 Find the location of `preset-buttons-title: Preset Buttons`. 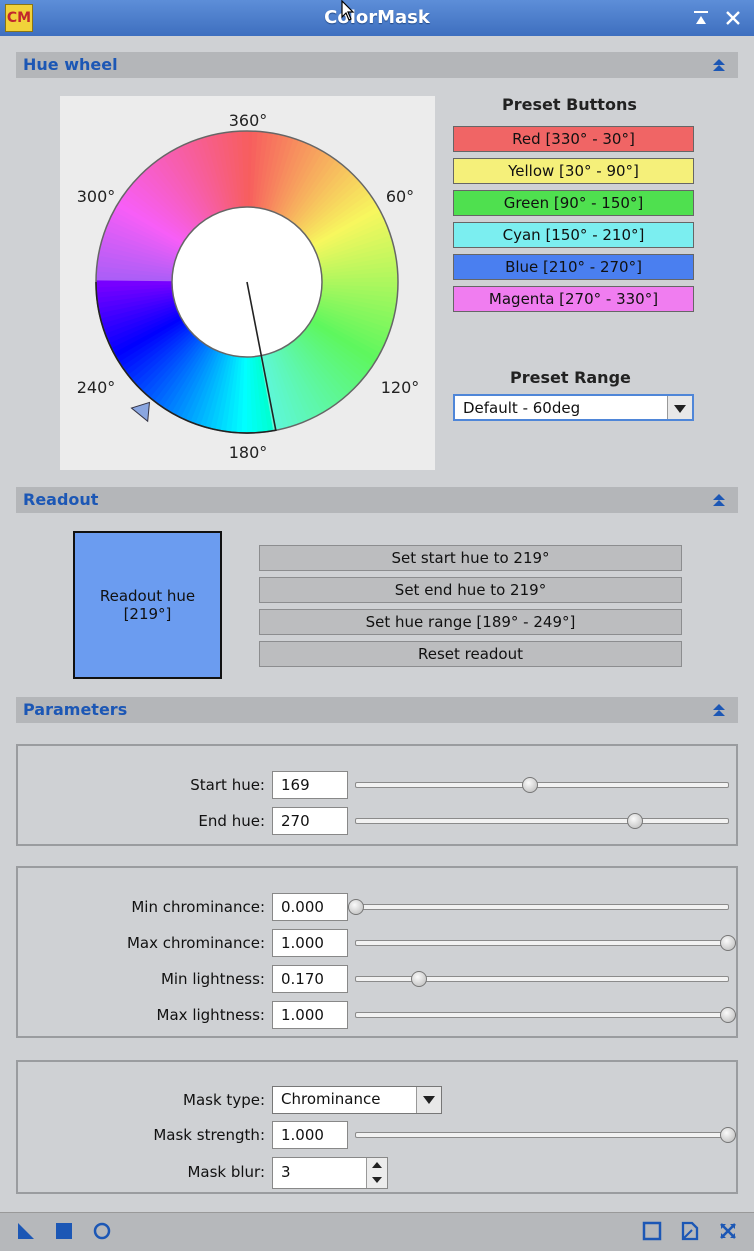

preset-buttons-title: Preset Buttons is located at coordinates (569, 104).